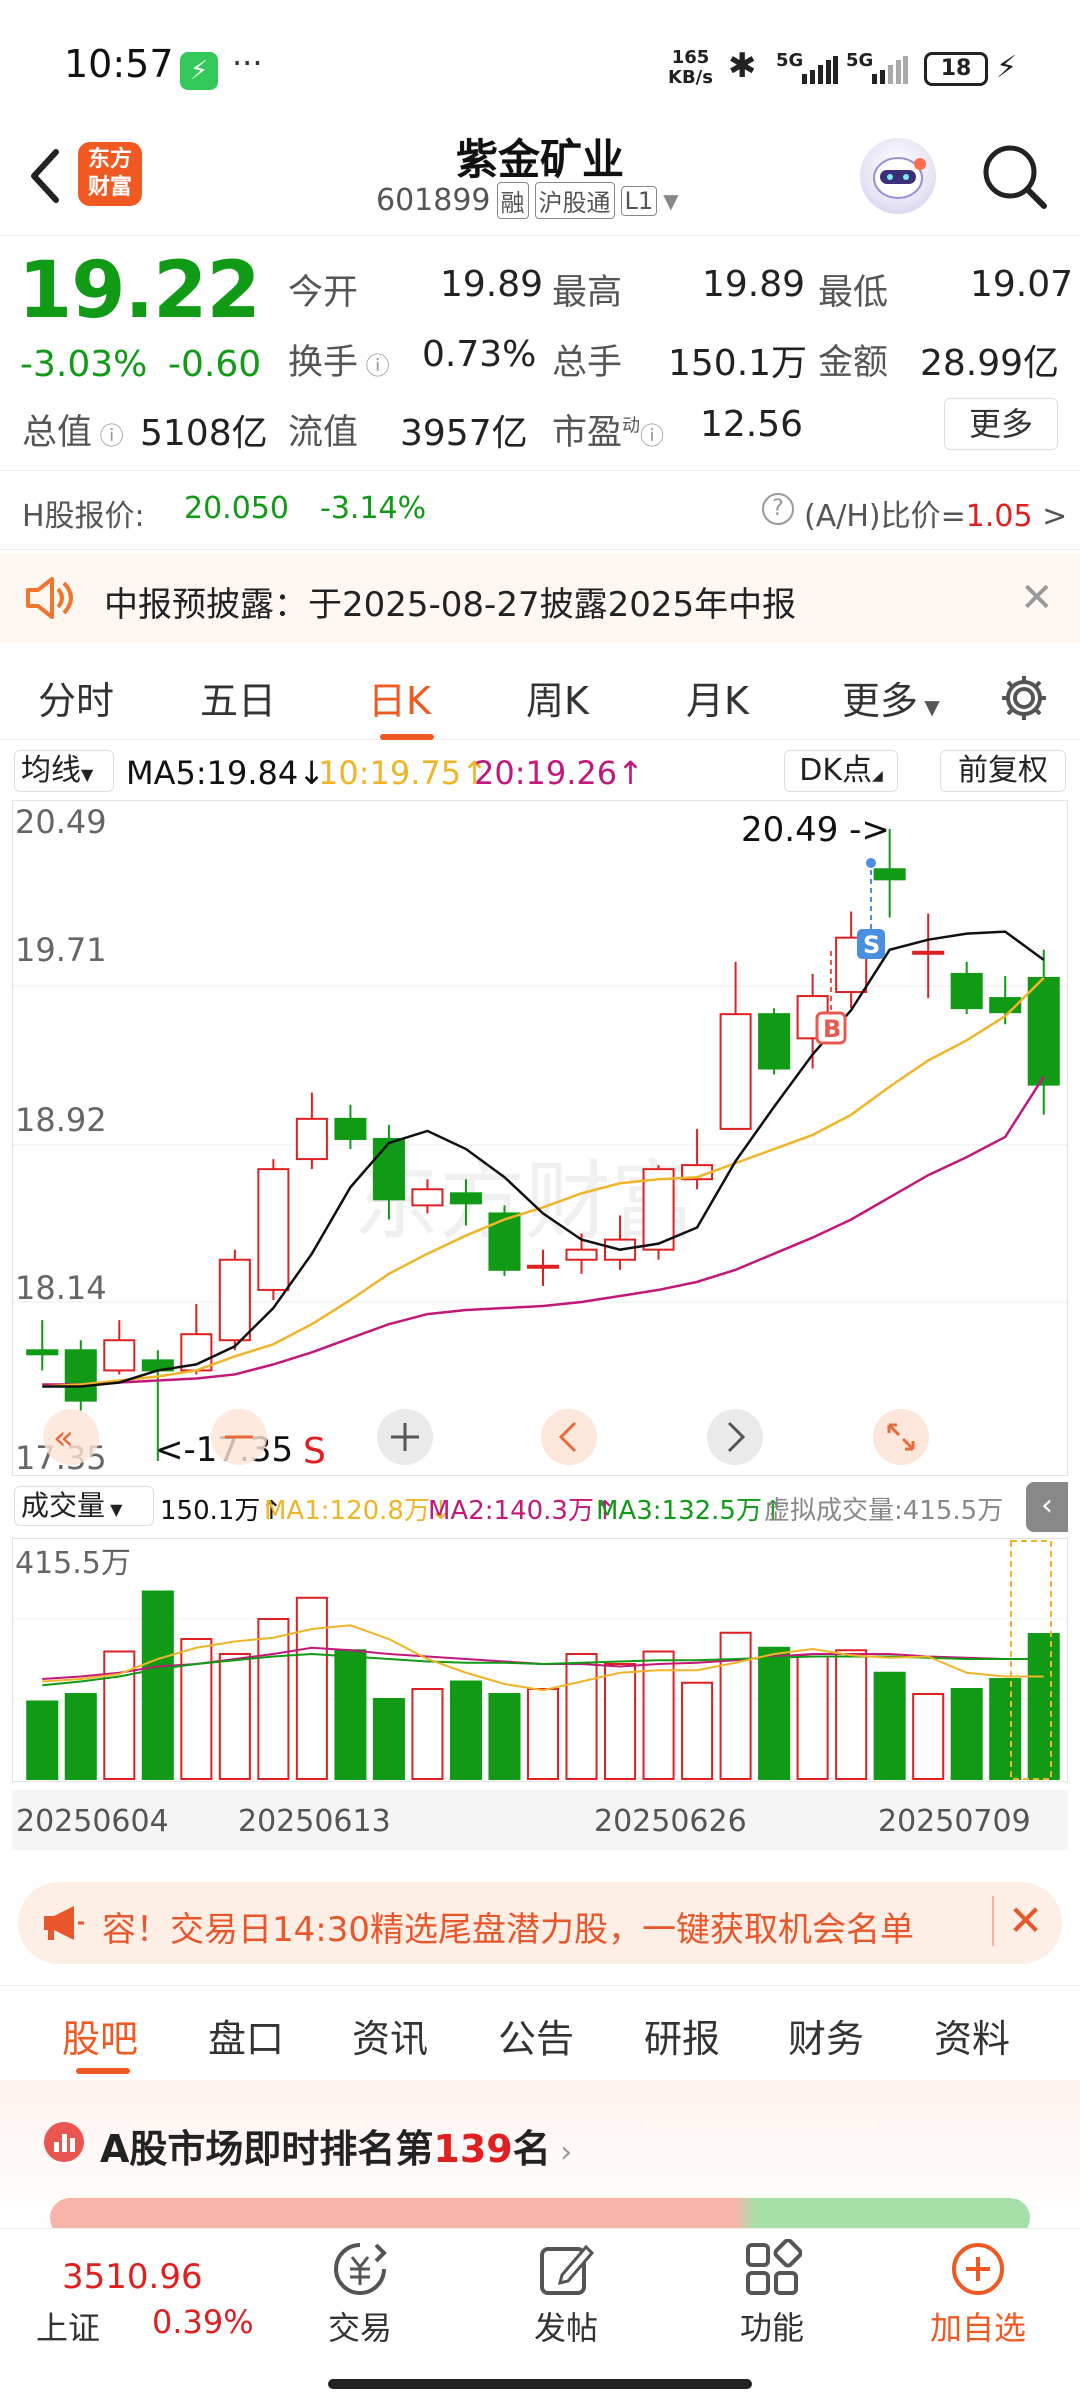  What do you see at coordinates (204, 433) in the screenshot?
I see `mktcap-value: 5108亿` at bounding box center [204, 433].